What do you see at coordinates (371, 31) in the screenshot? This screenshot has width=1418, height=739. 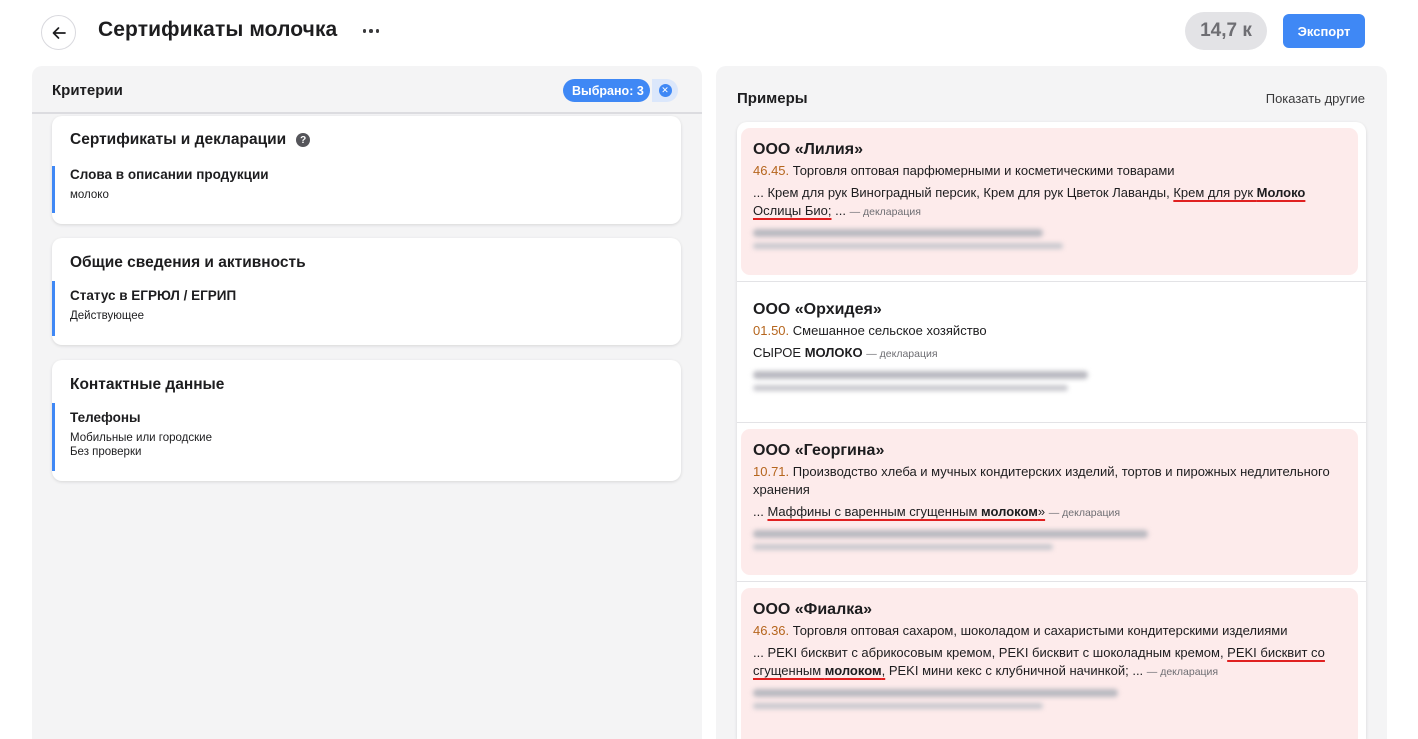 I see `more-options-button` at bounding box center [371, 31].